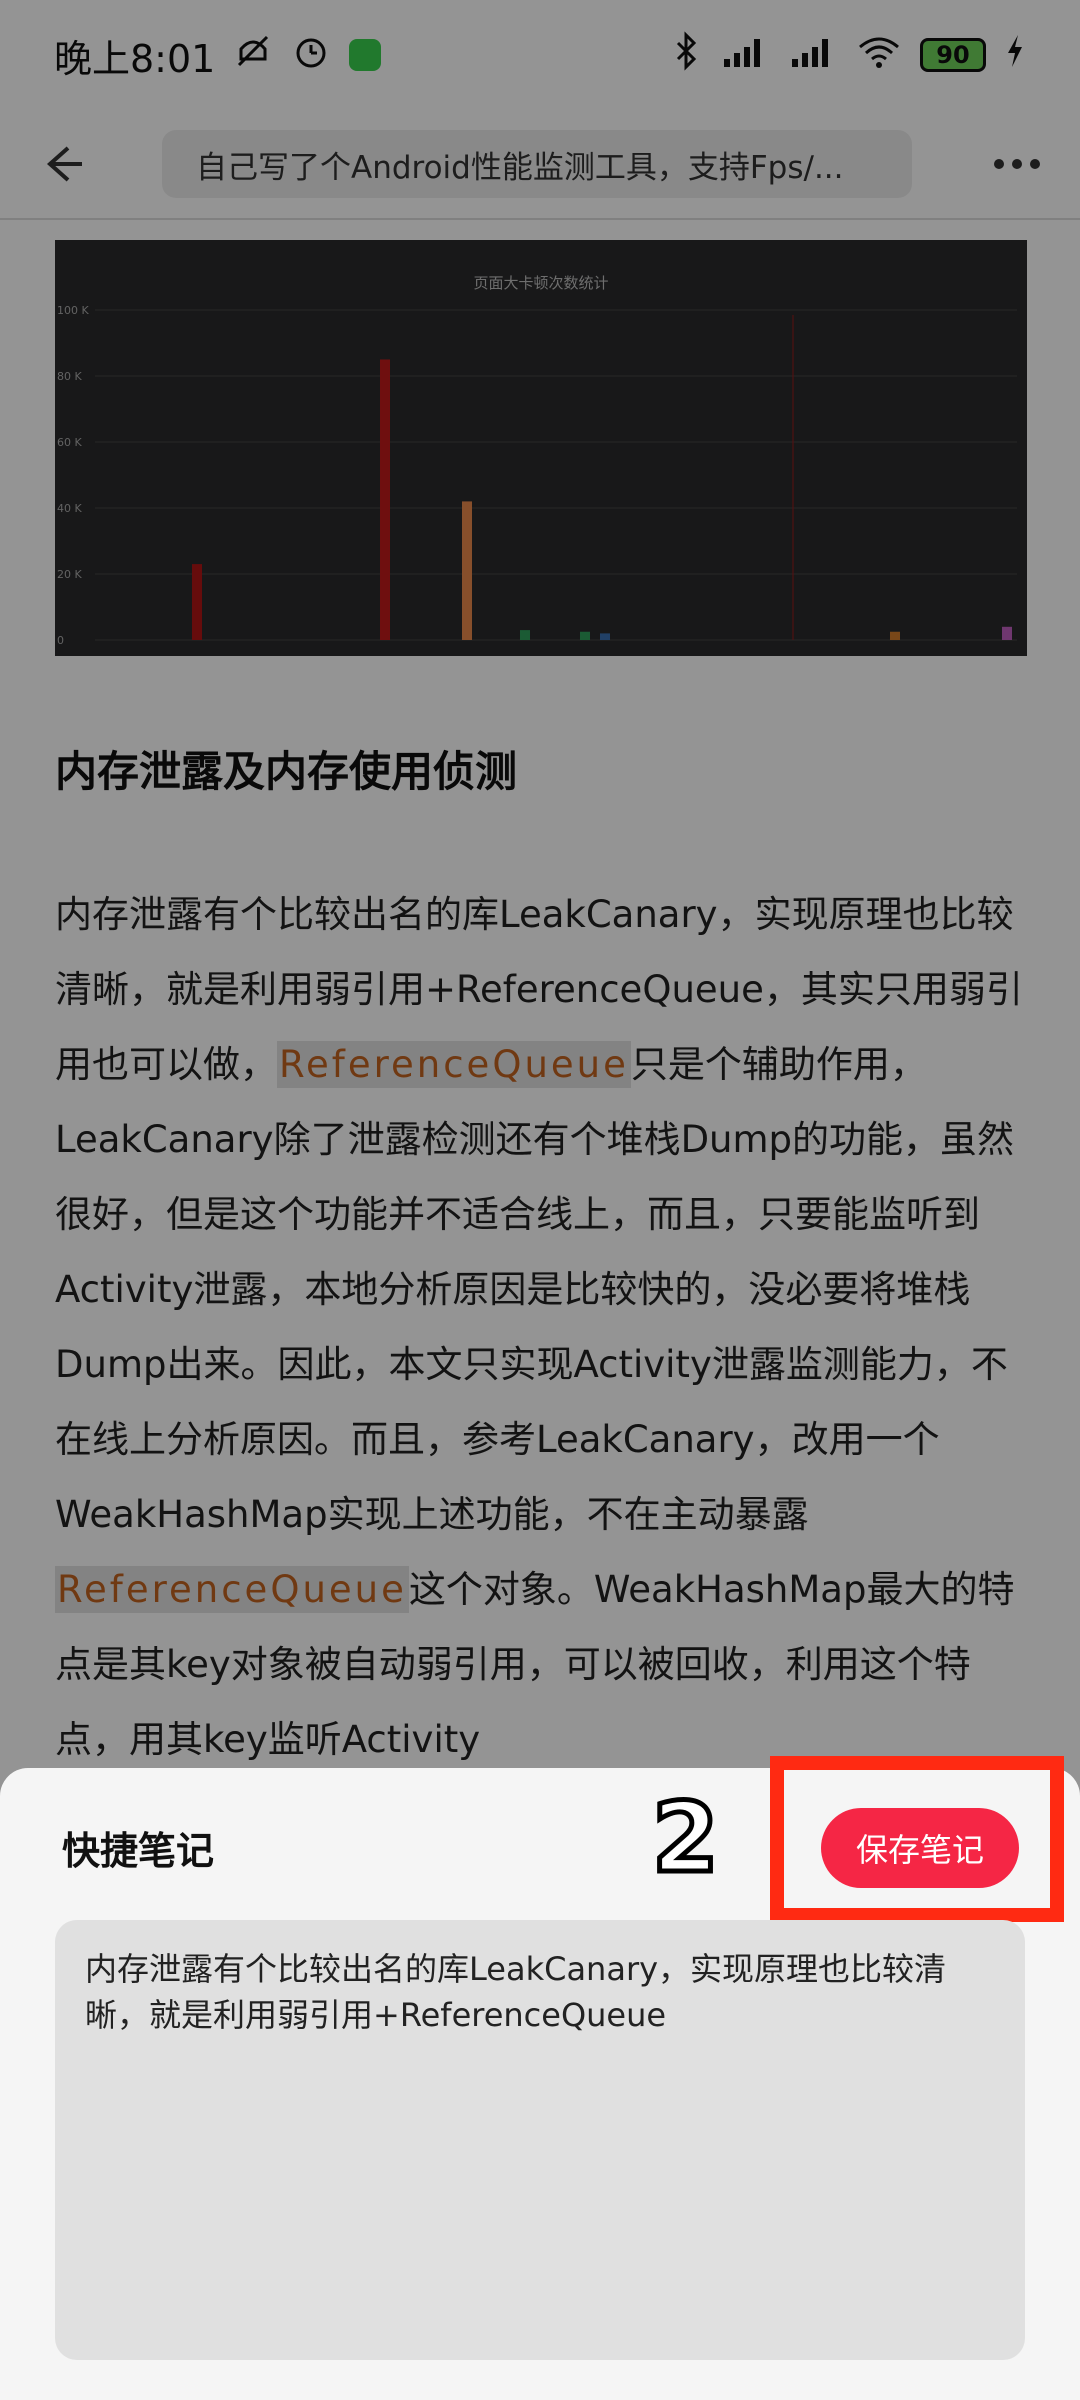 The image size is (1080, 2400). I want to click on step-number-annotation: 2, so click(686, 1838).